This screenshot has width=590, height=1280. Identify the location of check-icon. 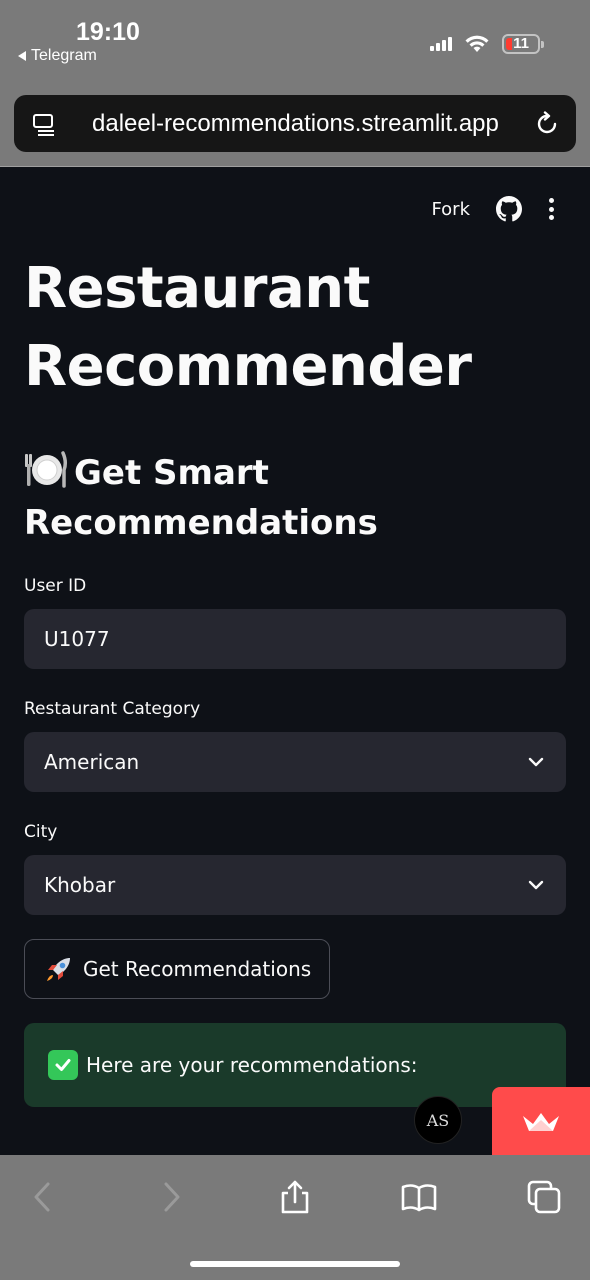
(63, 1065).